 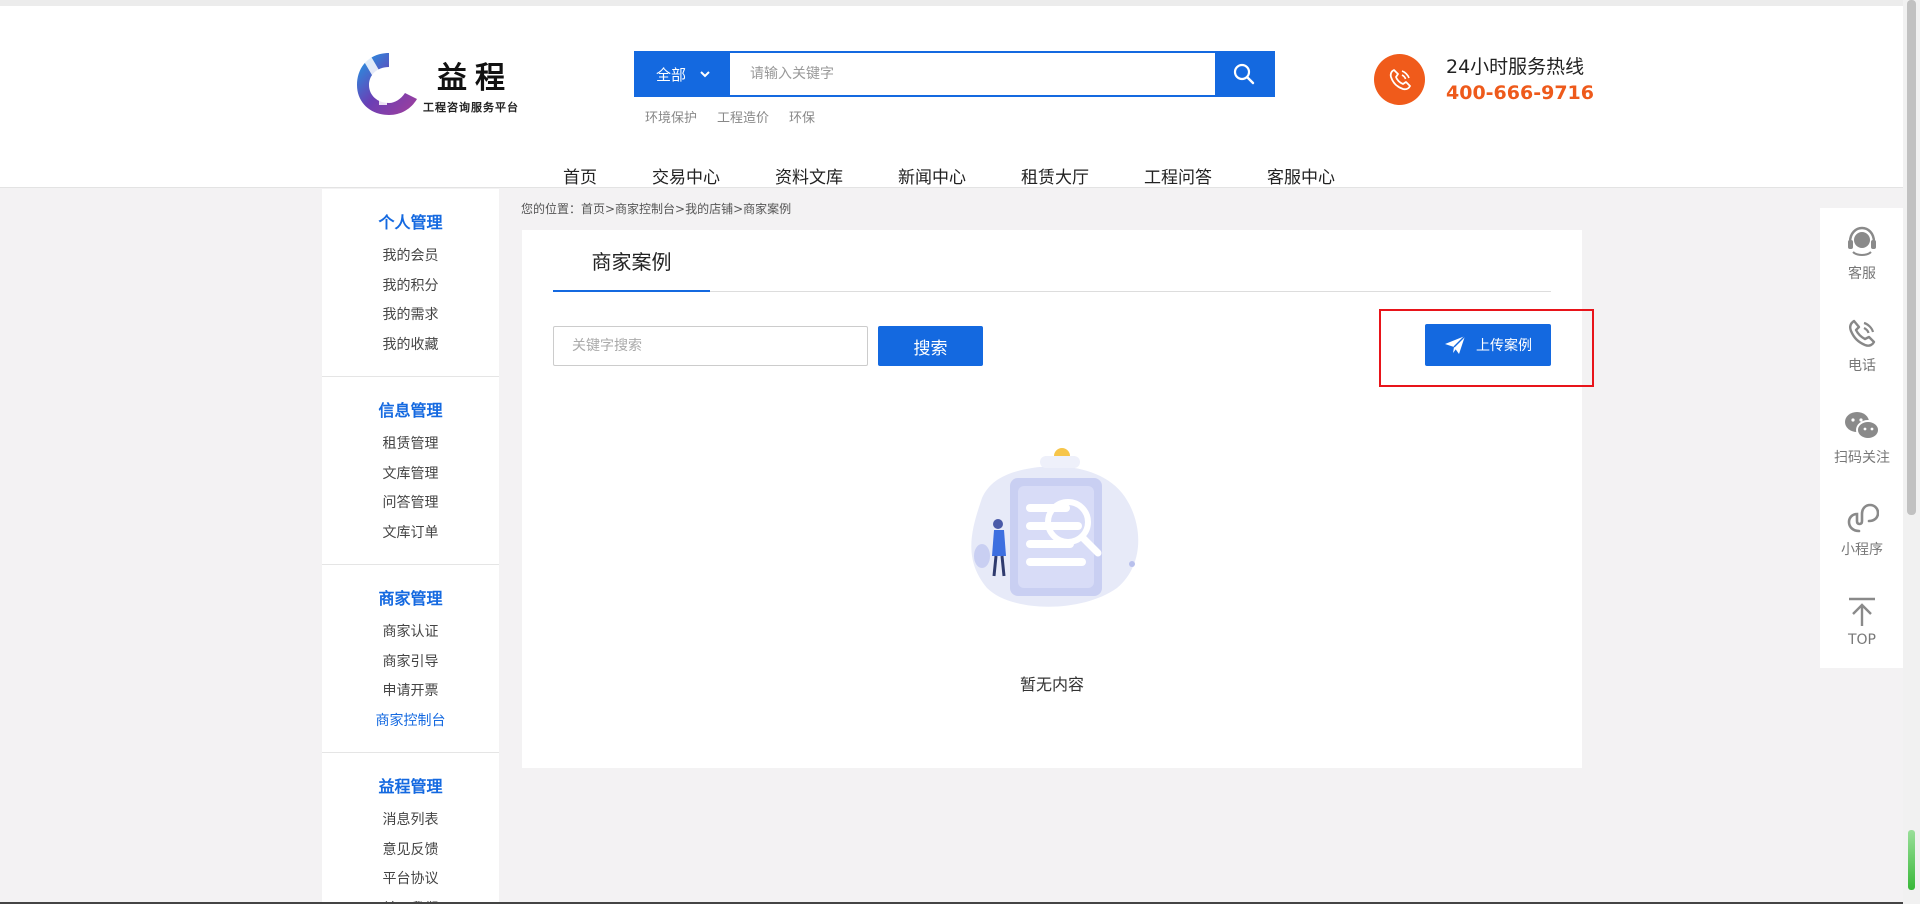 I want to click on sidebar-item-library-management: 文库管理, so click(x=410, y=475).